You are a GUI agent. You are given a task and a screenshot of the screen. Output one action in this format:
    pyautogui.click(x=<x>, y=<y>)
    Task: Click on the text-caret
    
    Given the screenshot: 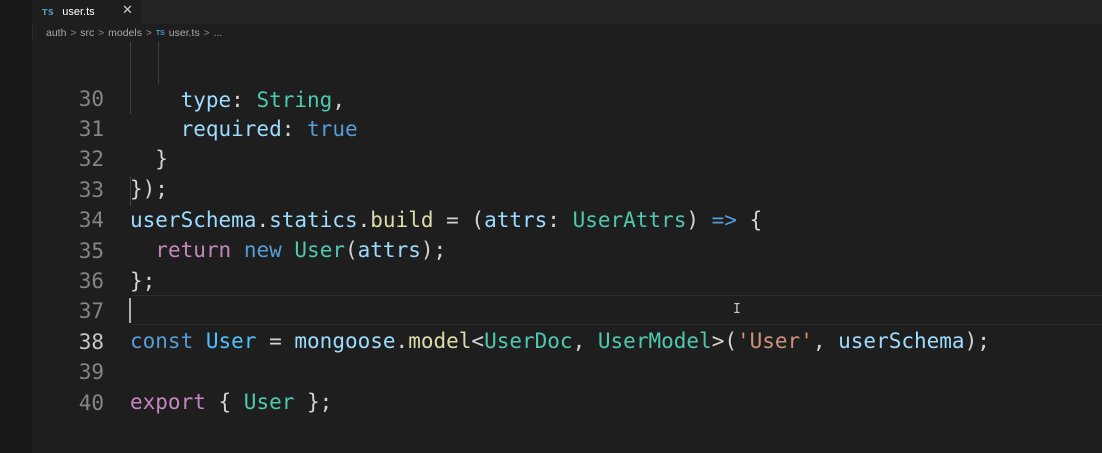 What is the action you would take?
    pyautogui.click(x=130, y=310)
    